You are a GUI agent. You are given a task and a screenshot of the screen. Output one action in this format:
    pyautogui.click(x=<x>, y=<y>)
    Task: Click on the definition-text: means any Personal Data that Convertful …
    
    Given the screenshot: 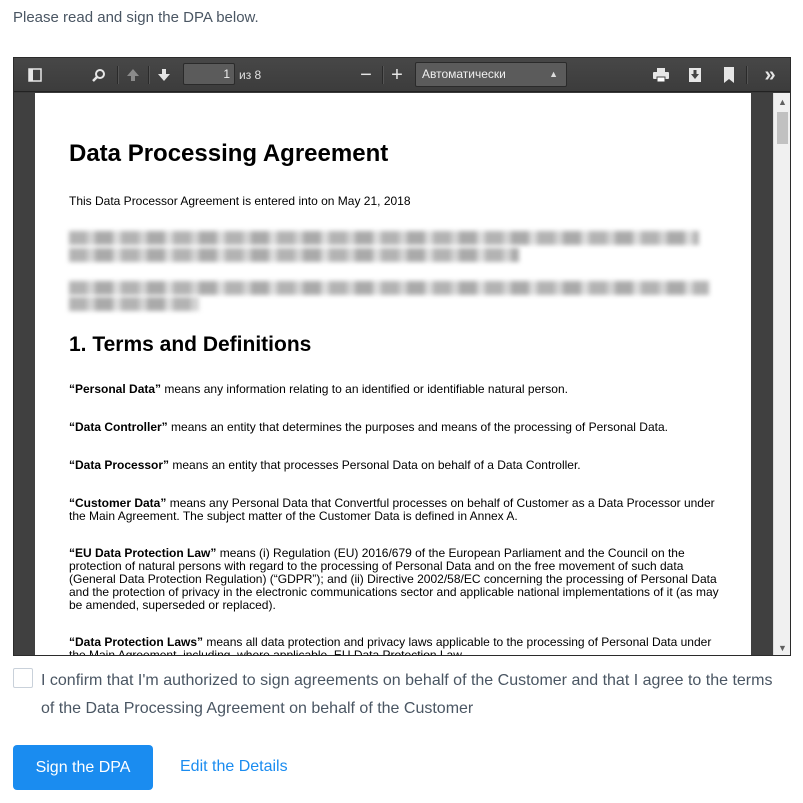 What is the action you would take?
    pyautogui.click(x=392, y=509)
    